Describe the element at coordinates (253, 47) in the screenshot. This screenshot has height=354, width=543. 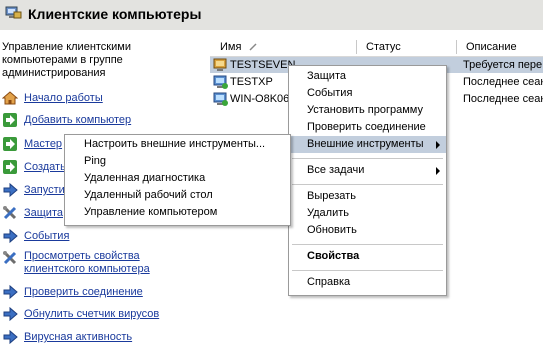
I see `sort-icon` at that location.